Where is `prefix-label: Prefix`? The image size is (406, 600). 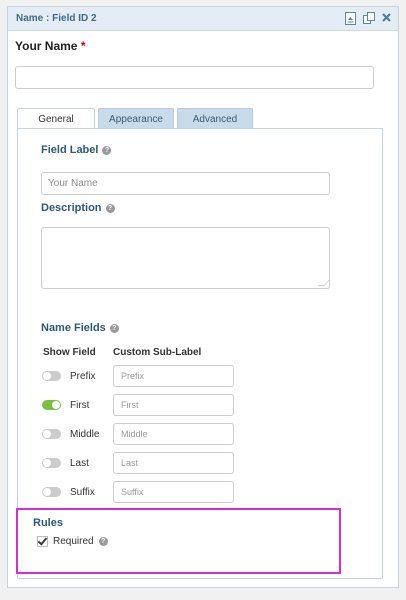 prefix-label: Prefix is located at coordinates (83, 376).